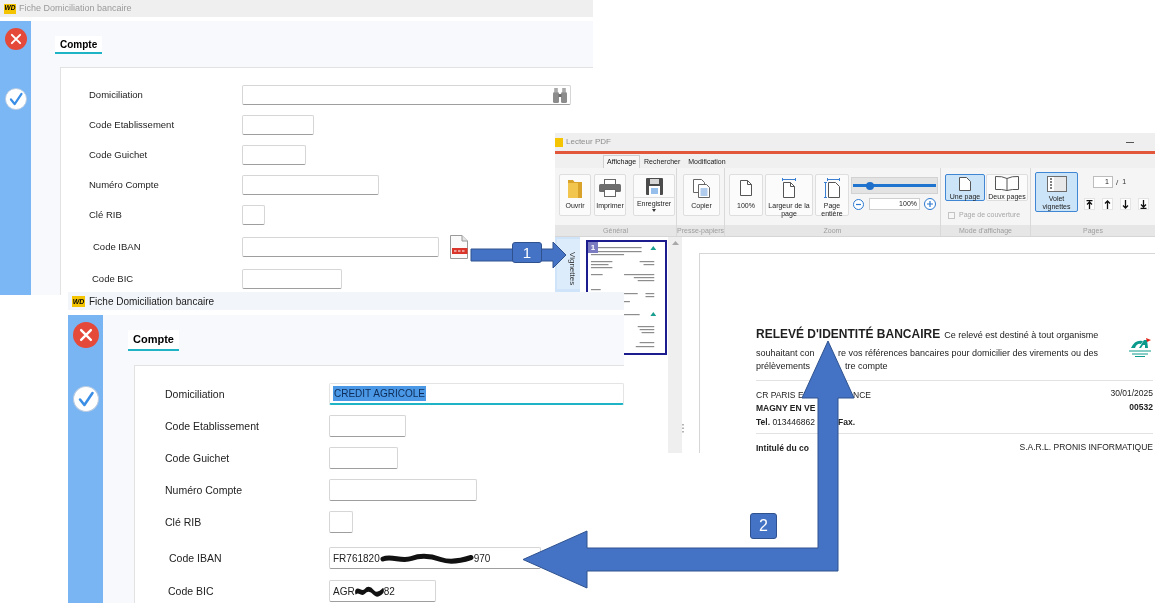 The width and height of the screenshot is (1155, 603). I want to click on document-heading: RELEVÉ D'IDENTITÉ BANCAIRE, so click(848, 334).